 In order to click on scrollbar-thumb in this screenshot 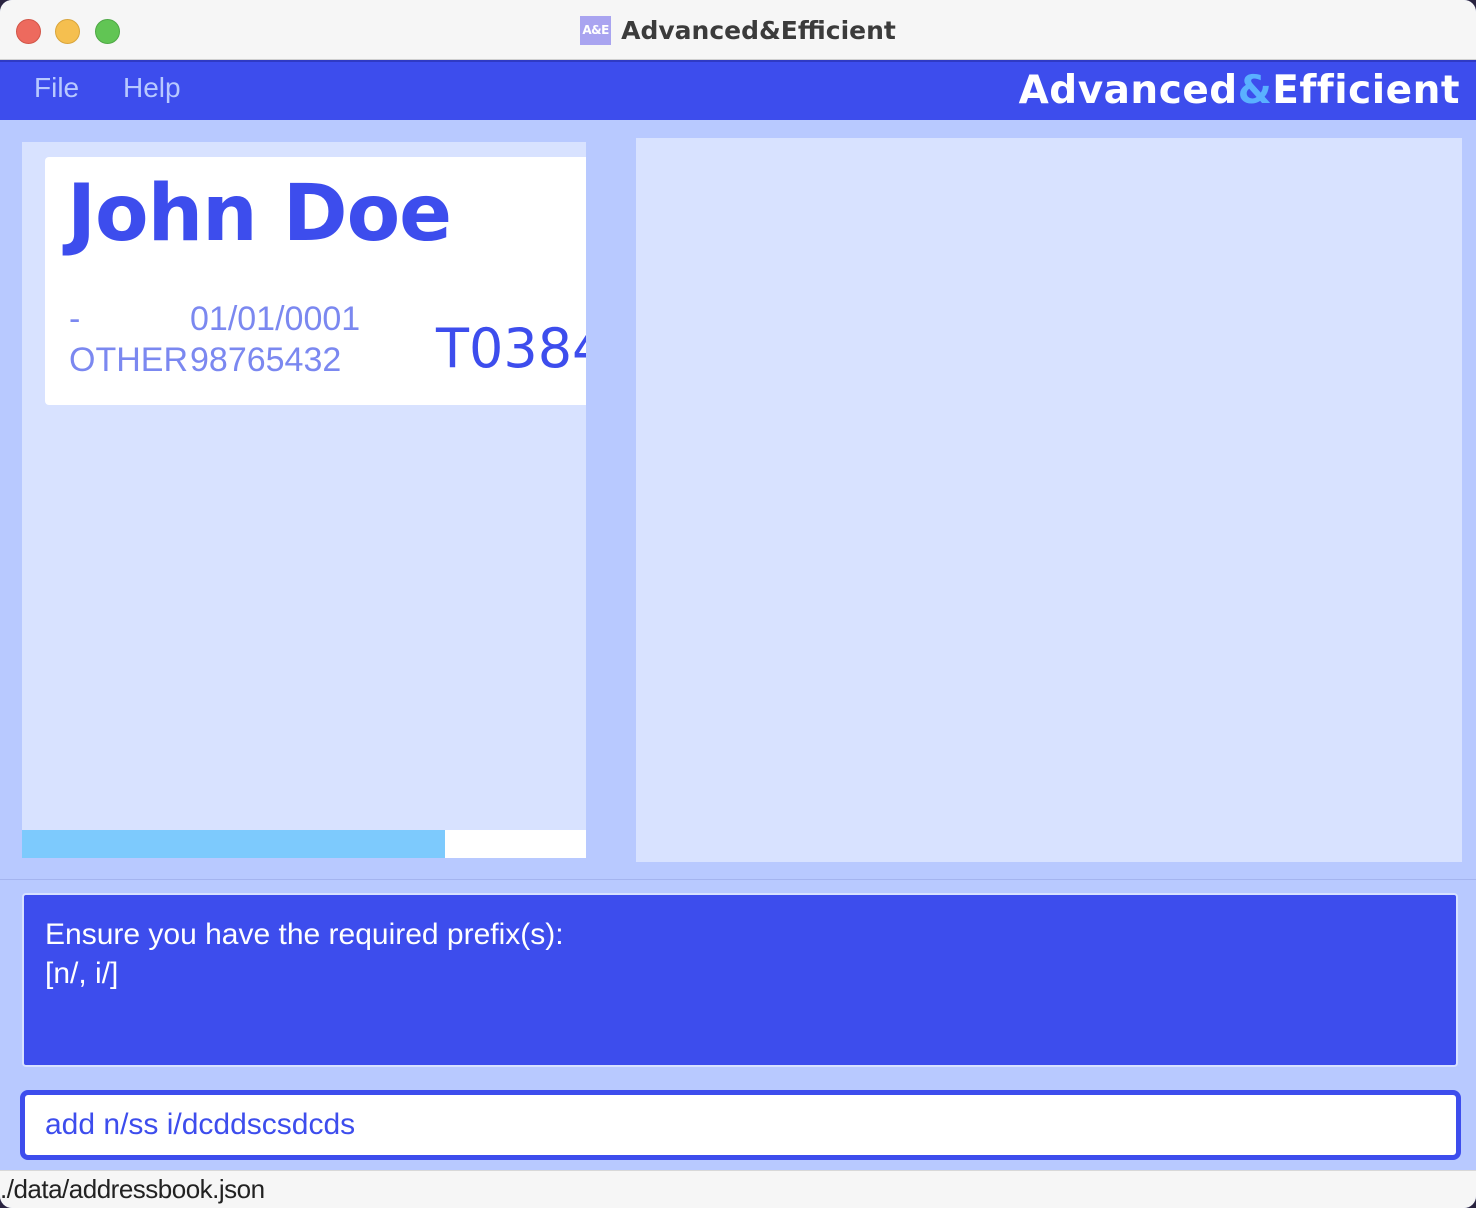, I will do `click(233, 844)`.